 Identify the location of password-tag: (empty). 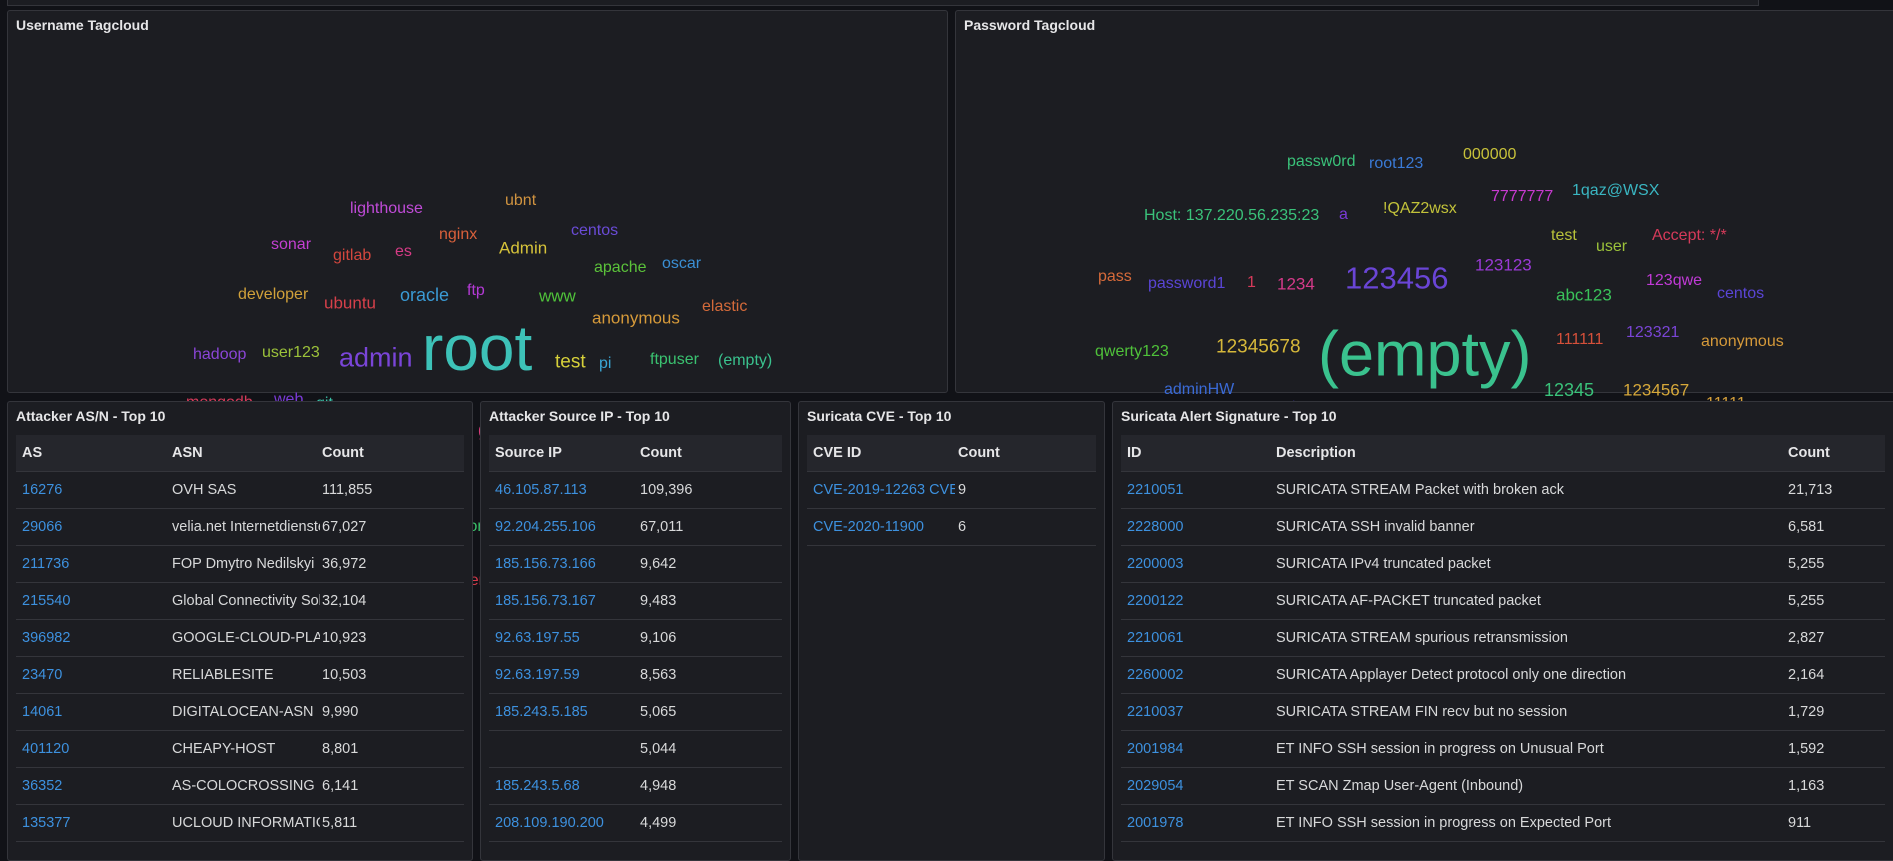
(1425, 355).